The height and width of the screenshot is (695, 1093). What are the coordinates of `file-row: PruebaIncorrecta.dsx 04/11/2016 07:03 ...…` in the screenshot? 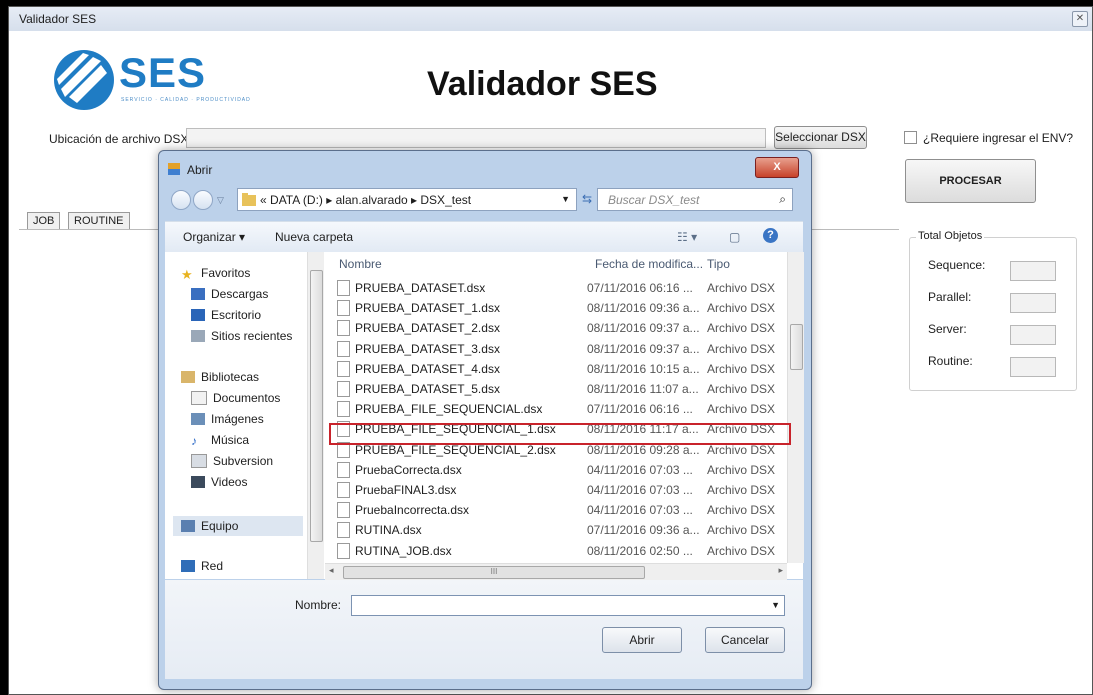 It's located at (561, 510).